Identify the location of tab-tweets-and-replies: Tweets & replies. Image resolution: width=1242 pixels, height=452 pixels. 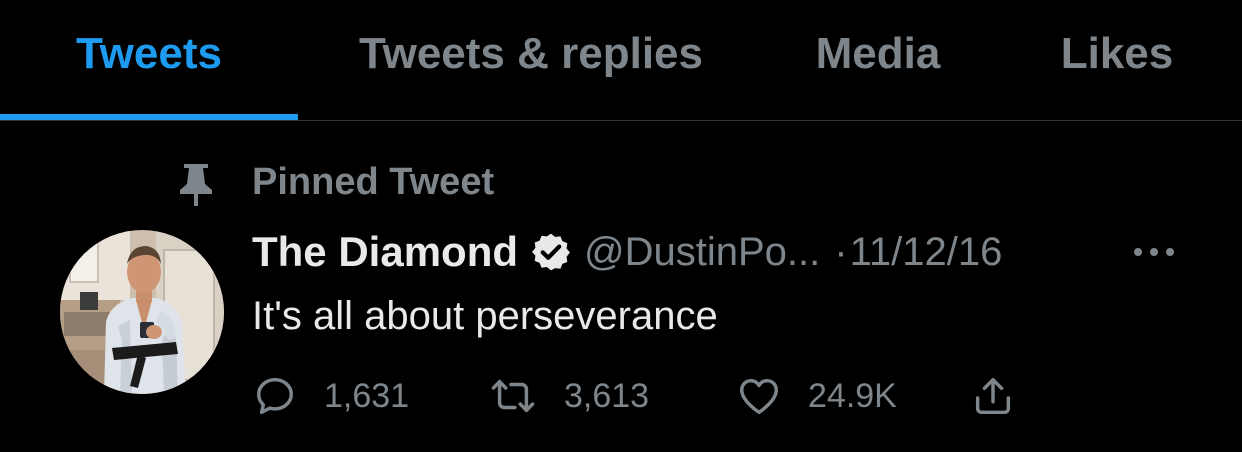
(531, 57).